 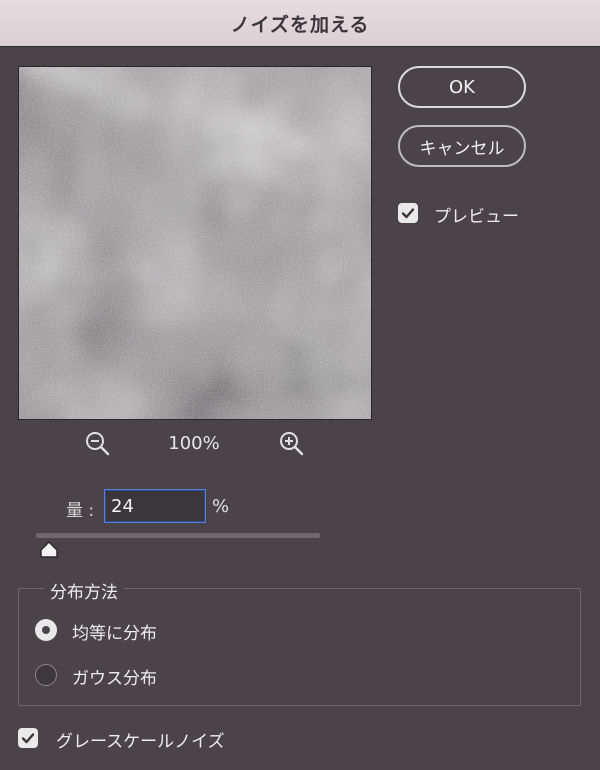 I want to click on slider-thumb-icon, so click(x=49, y=549).